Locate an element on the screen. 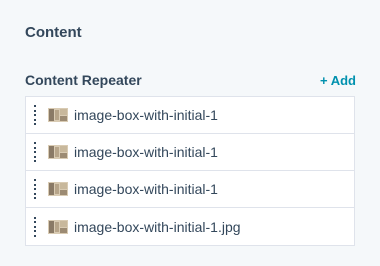  add-item-button: + Add is located at coordinates (338, 80).